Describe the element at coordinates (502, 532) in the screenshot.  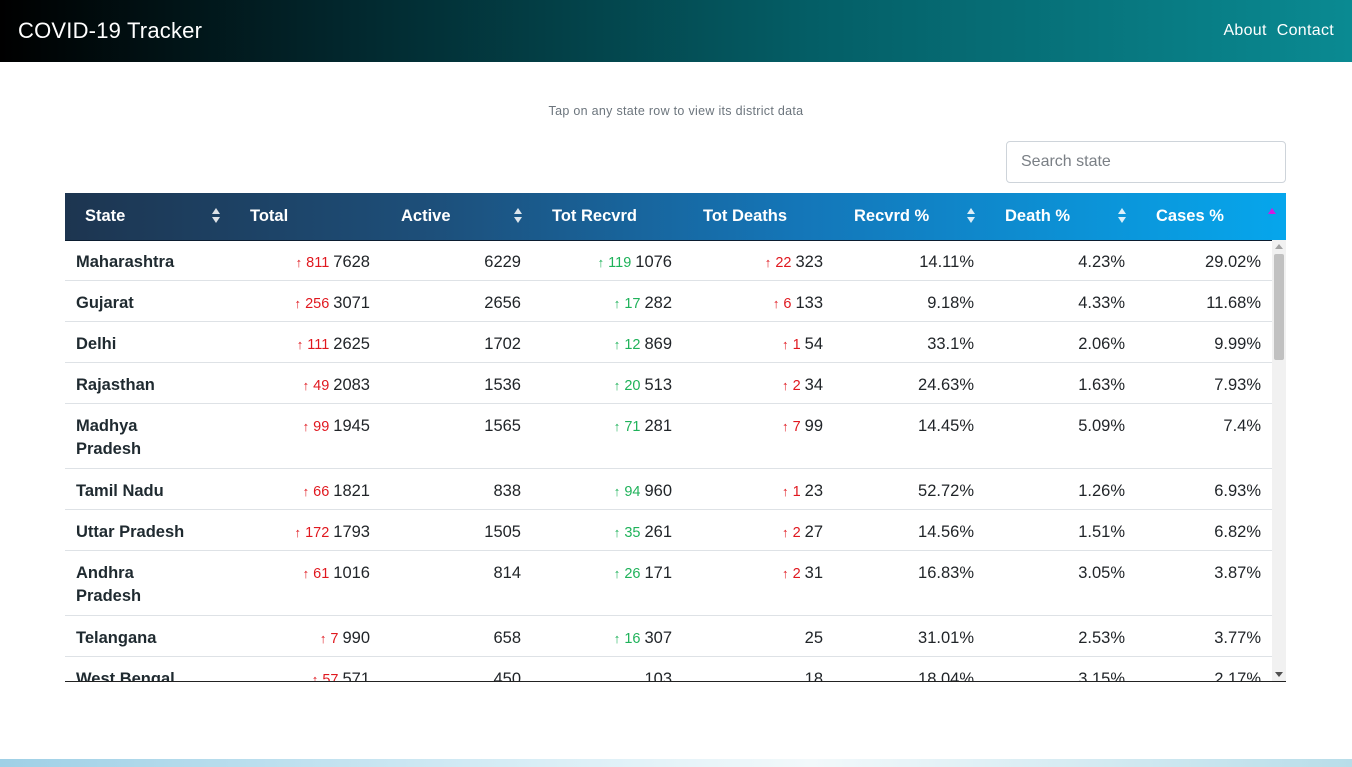
I see `cell-active: 1505` at that location.